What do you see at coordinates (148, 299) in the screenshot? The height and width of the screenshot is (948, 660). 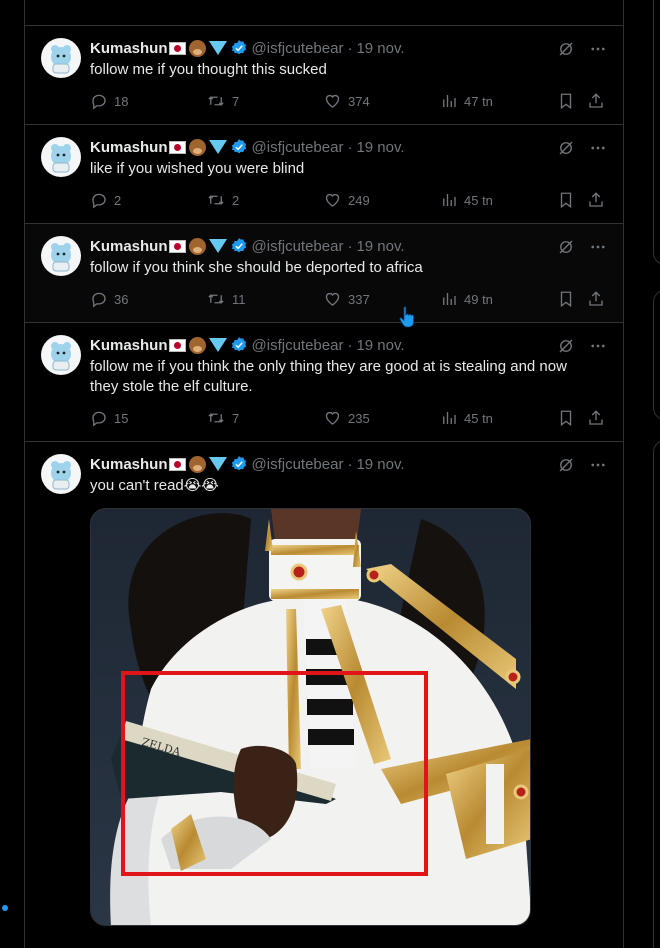 I see `reply-button: 36` at bounding box center [148, 299].